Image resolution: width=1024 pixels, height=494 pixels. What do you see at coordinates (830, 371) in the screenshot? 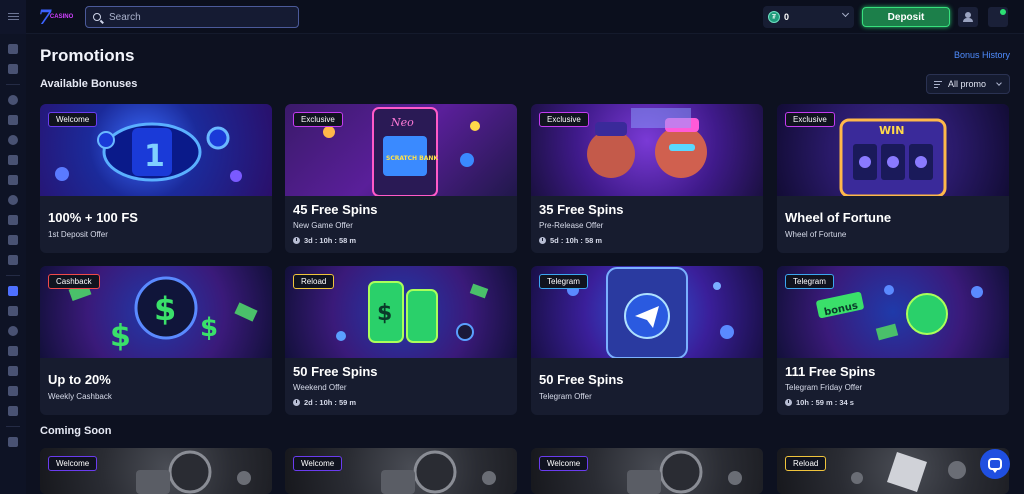
I see `promo-title: 111 Free Spins` at bounding box center [830, 371].